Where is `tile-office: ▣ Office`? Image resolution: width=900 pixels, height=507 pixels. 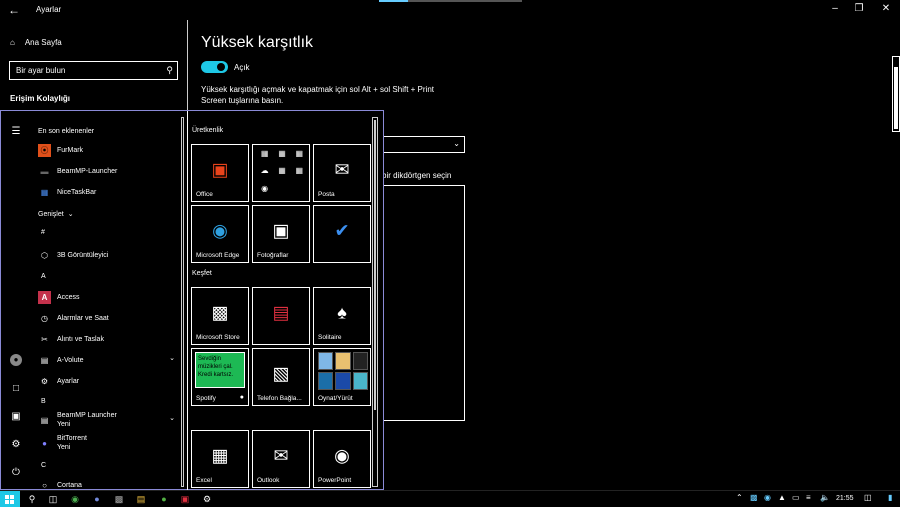 tile-office: ▣ Office is located at coordinates (220, 173).